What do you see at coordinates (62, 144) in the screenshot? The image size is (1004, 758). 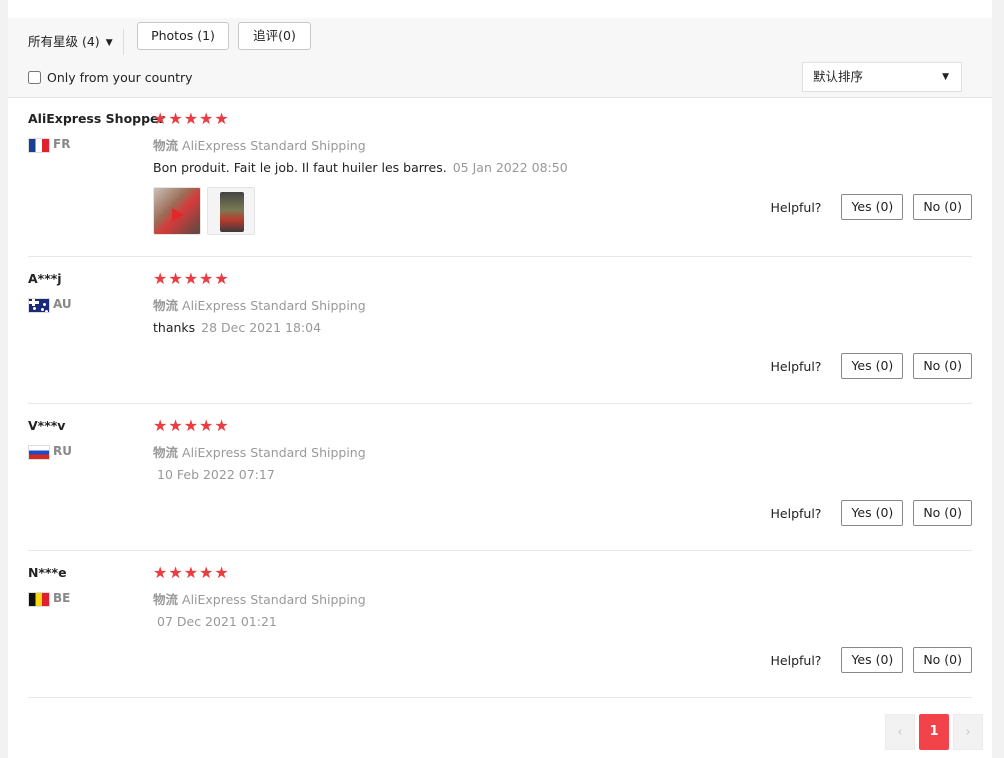 I see `country-code: FR` at bounding box center [62, 144].